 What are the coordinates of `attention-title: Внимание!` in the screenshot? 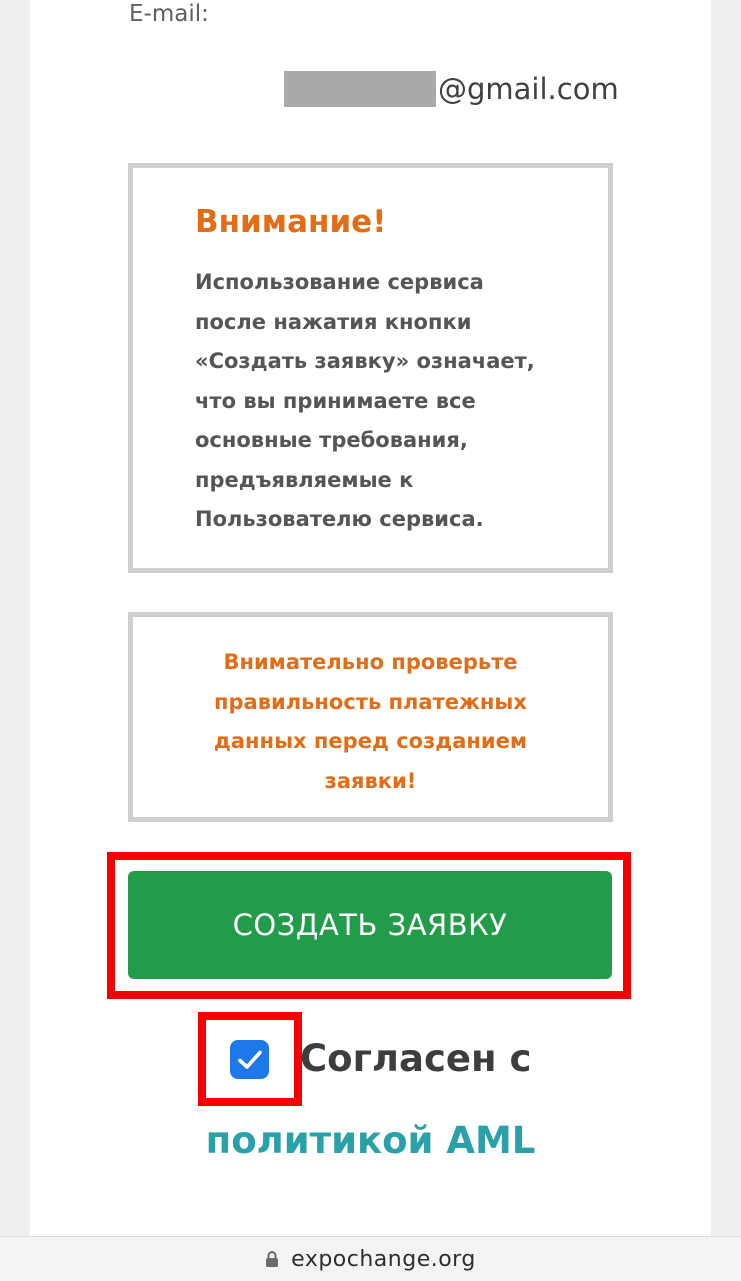 It's located at (291, 222).